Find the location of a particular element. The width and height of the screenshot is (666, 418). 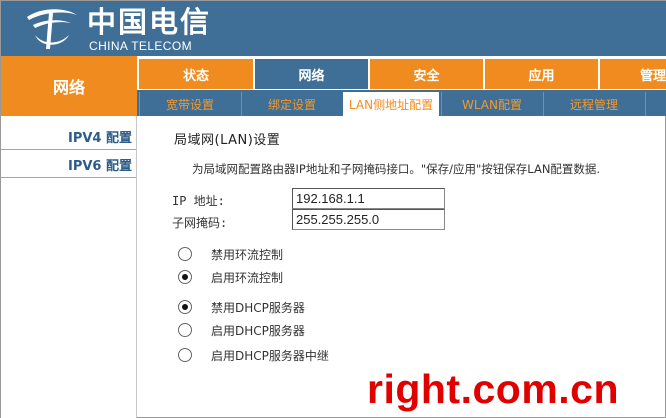

page-description: 为局域网配置路由器IP地址和子网掩码接口。"保存/应用"按钮保存LAN配置数据. is located at coordinates (396, 169).